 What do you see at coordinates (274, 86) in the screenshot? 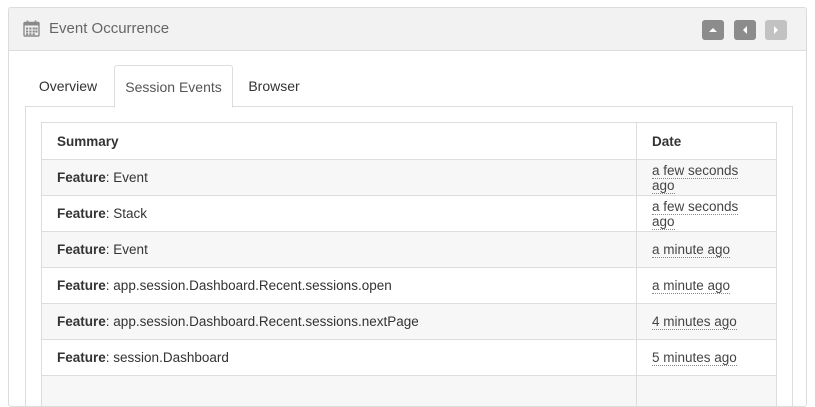
I see `tab-browser: Browser` at bounding box center [274, 86].